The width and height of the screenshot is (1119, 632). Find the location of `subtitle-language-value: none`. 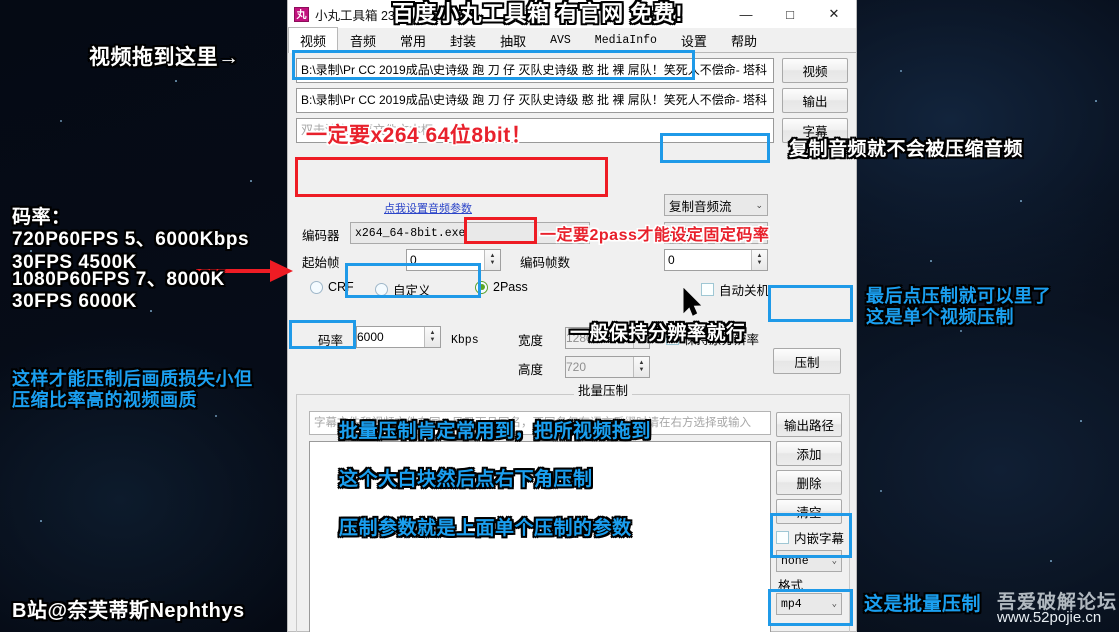

subtitle-language-value: none is located at coordinates (795, 561).